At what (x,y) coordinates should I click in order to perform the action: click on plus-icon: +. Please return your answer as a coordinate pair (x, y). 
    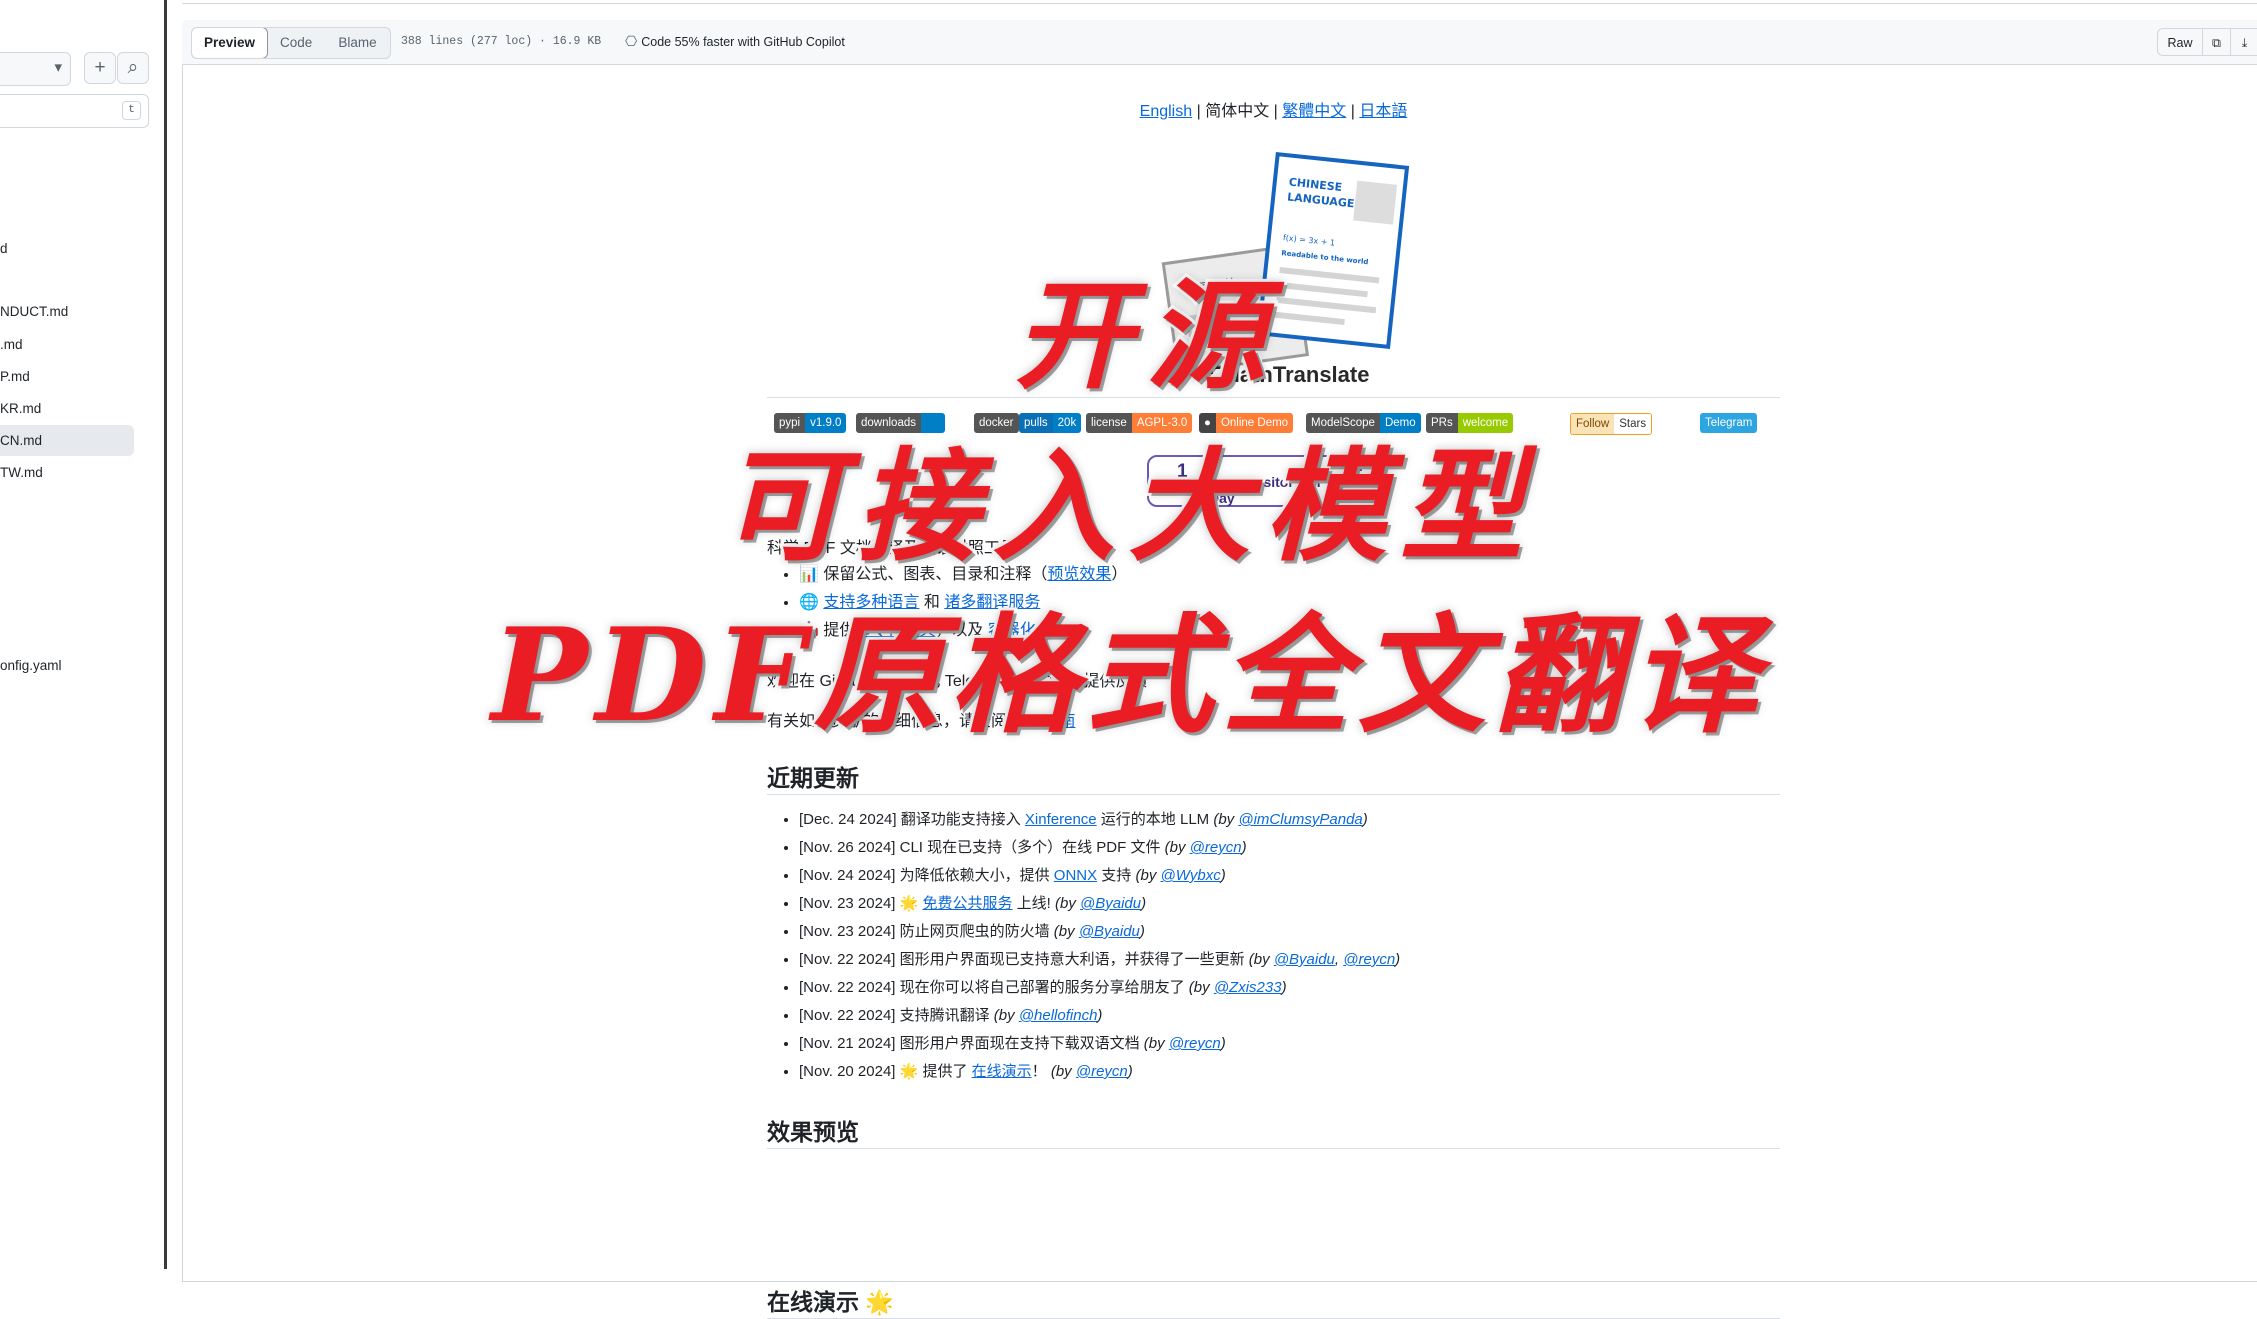
    Looking at the image, I should click on (100, 67).